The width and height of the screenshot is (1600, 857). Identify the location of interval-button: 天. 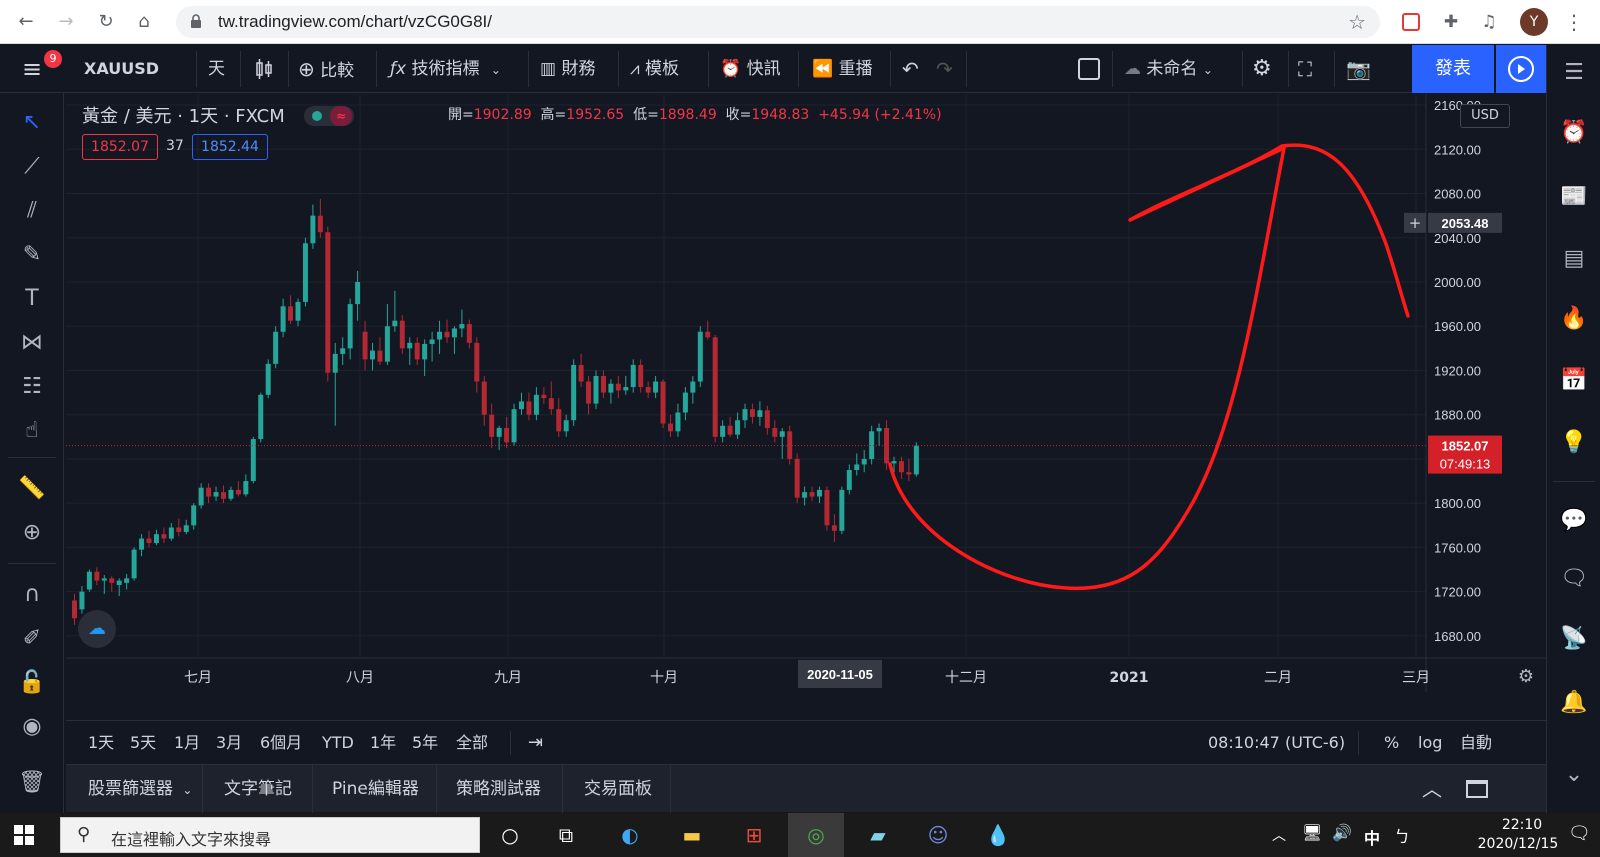
(216, 69).